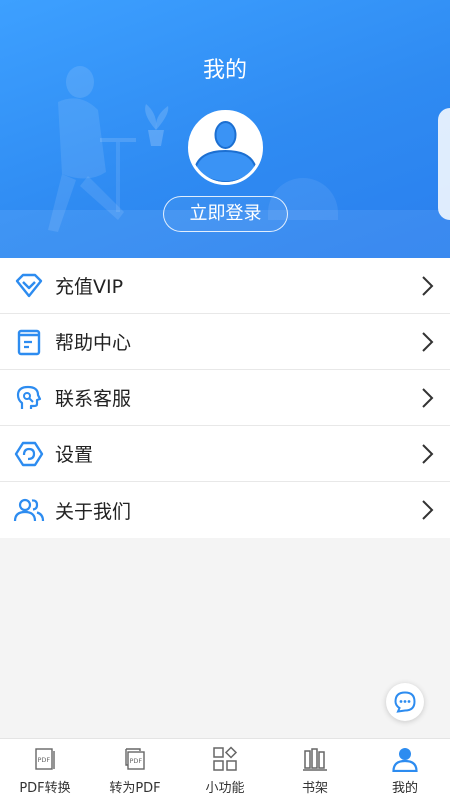 The width and height of the screenshot is (450, 800). I want to click on tab-label: PDF转换, so click(45, 788).